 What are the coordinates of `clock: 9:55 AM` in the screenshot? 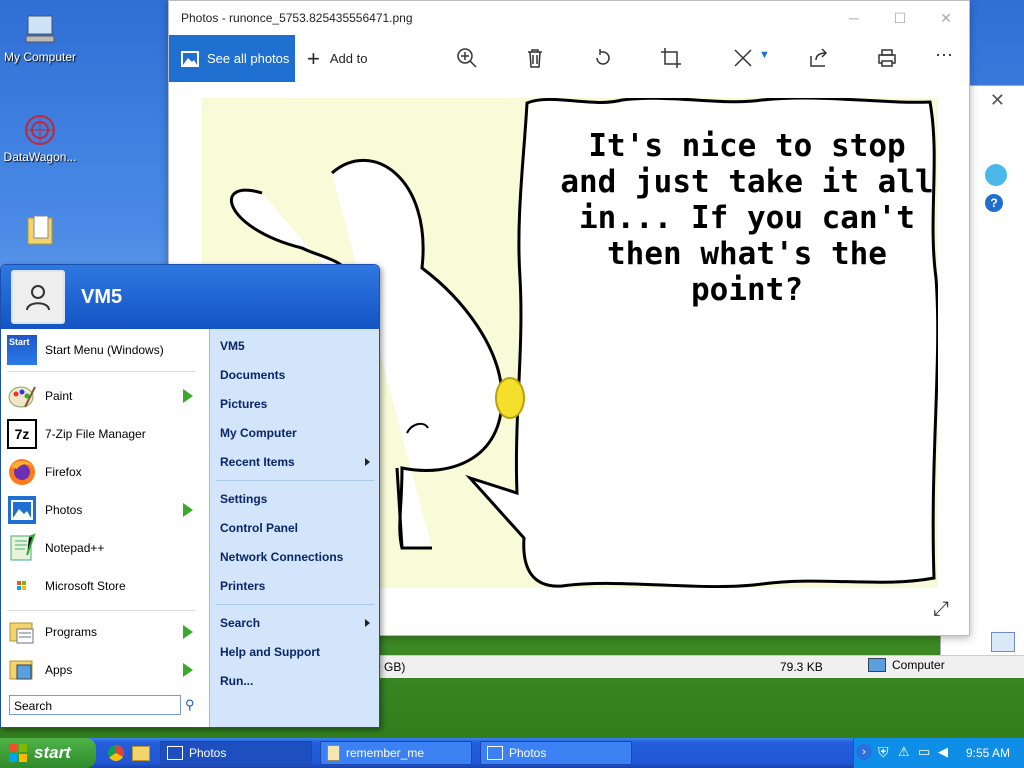 It's located at (988, 753).